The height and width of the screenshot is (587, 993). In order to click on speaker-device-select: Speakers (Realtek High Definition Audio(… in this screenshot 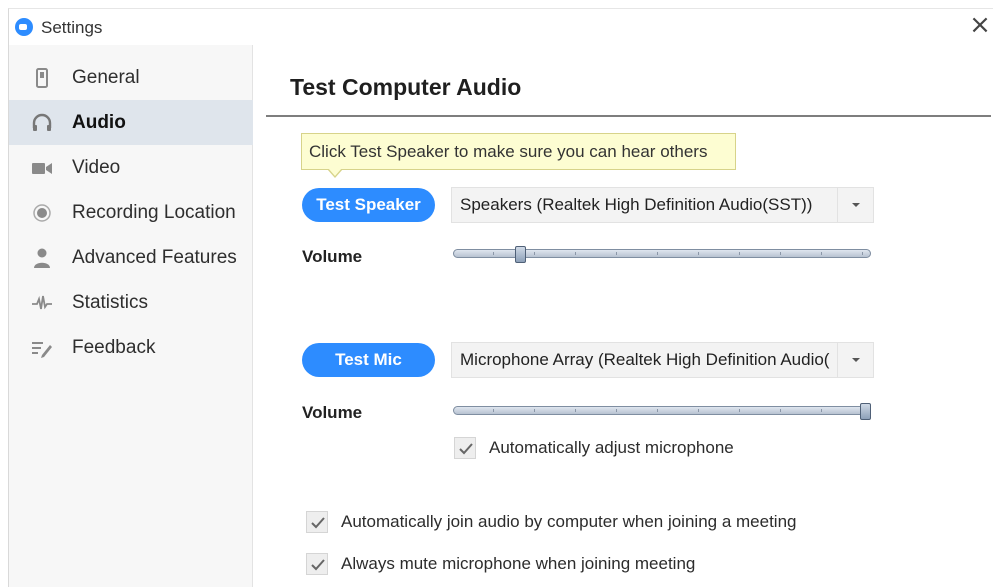, I will do `click(662, 205)`.